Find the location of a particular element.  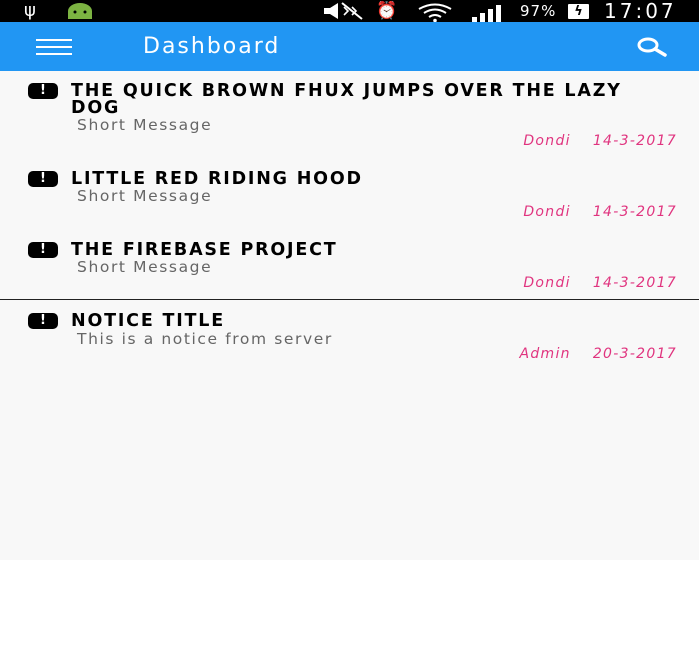

notice-date: 20-3-2017 is located at coordinates (634, 354).